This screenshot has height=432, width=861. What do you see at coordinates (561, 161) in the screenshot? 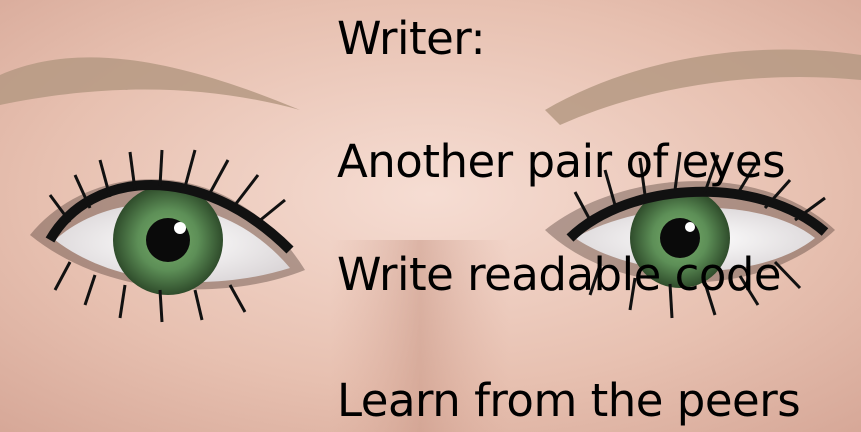
I see `bullet-another-pair-of-eyes: Another pair of eyes` at bounding box center [561, 161].